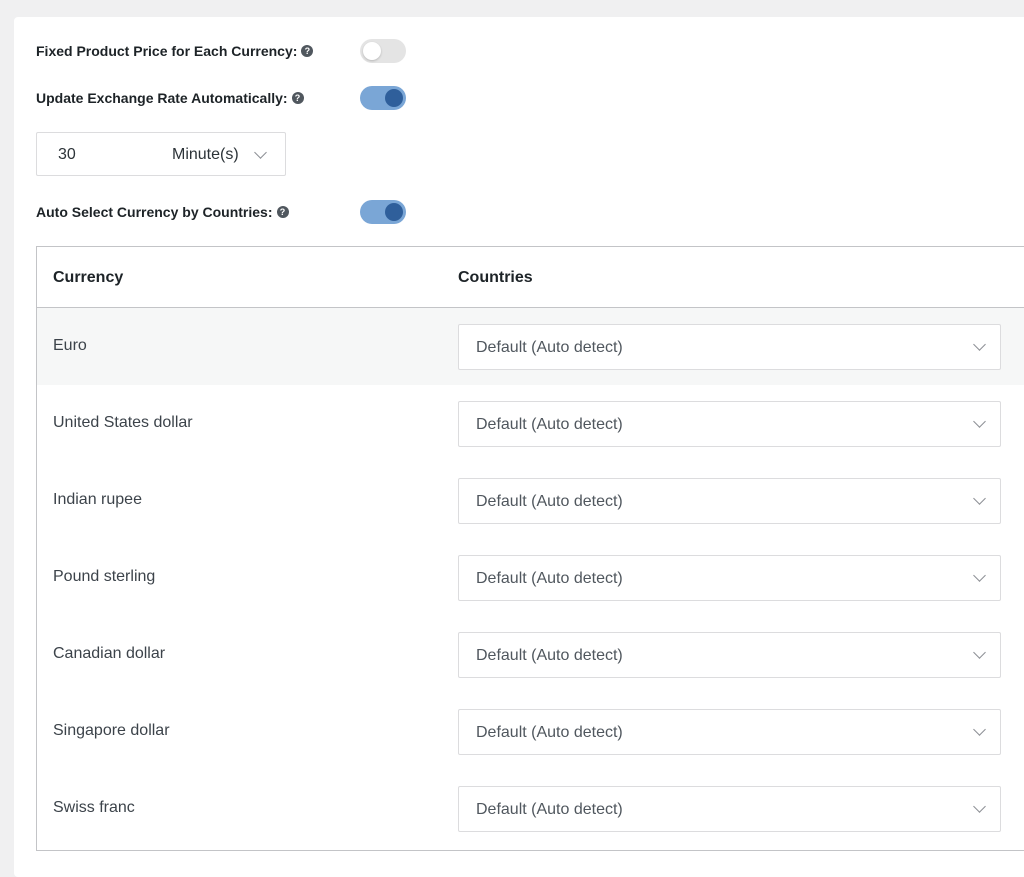 The image size is (1024, 877). I want to click on auto-select-setting: Auto Select Currency by Countries: ?, so click(162, 212).